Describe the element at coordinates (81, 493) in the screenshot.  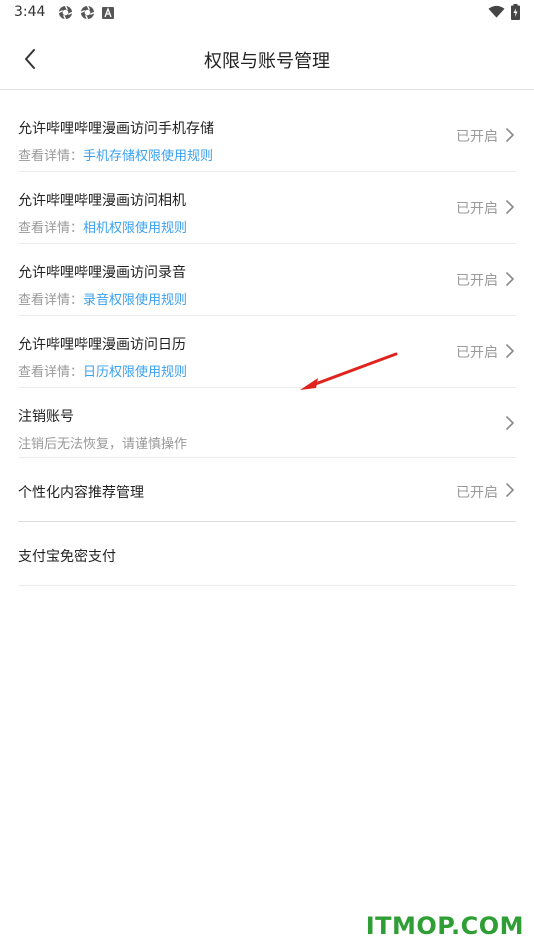
I see `row-title: 个性化内容推荐管理` at that location.